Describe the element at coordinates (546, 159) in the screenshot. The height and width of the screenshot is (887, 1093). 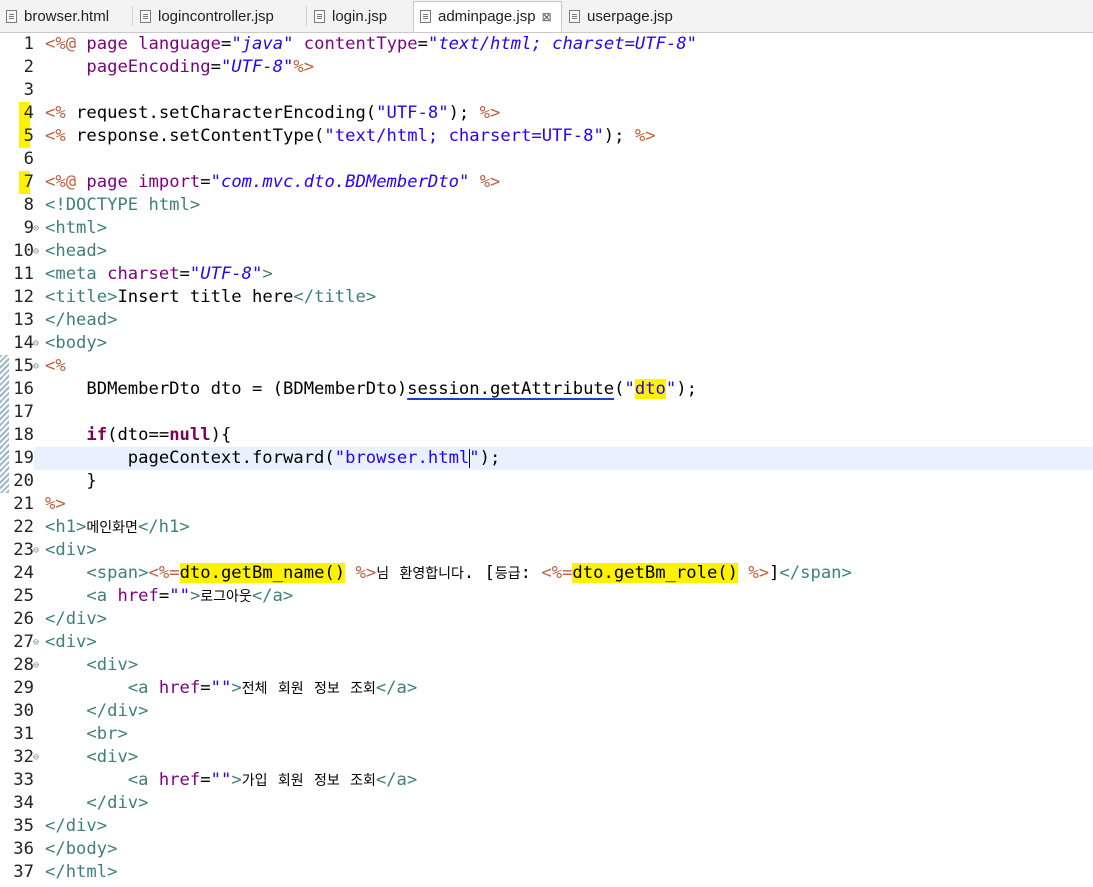
I see `code-line: 6` at that location.